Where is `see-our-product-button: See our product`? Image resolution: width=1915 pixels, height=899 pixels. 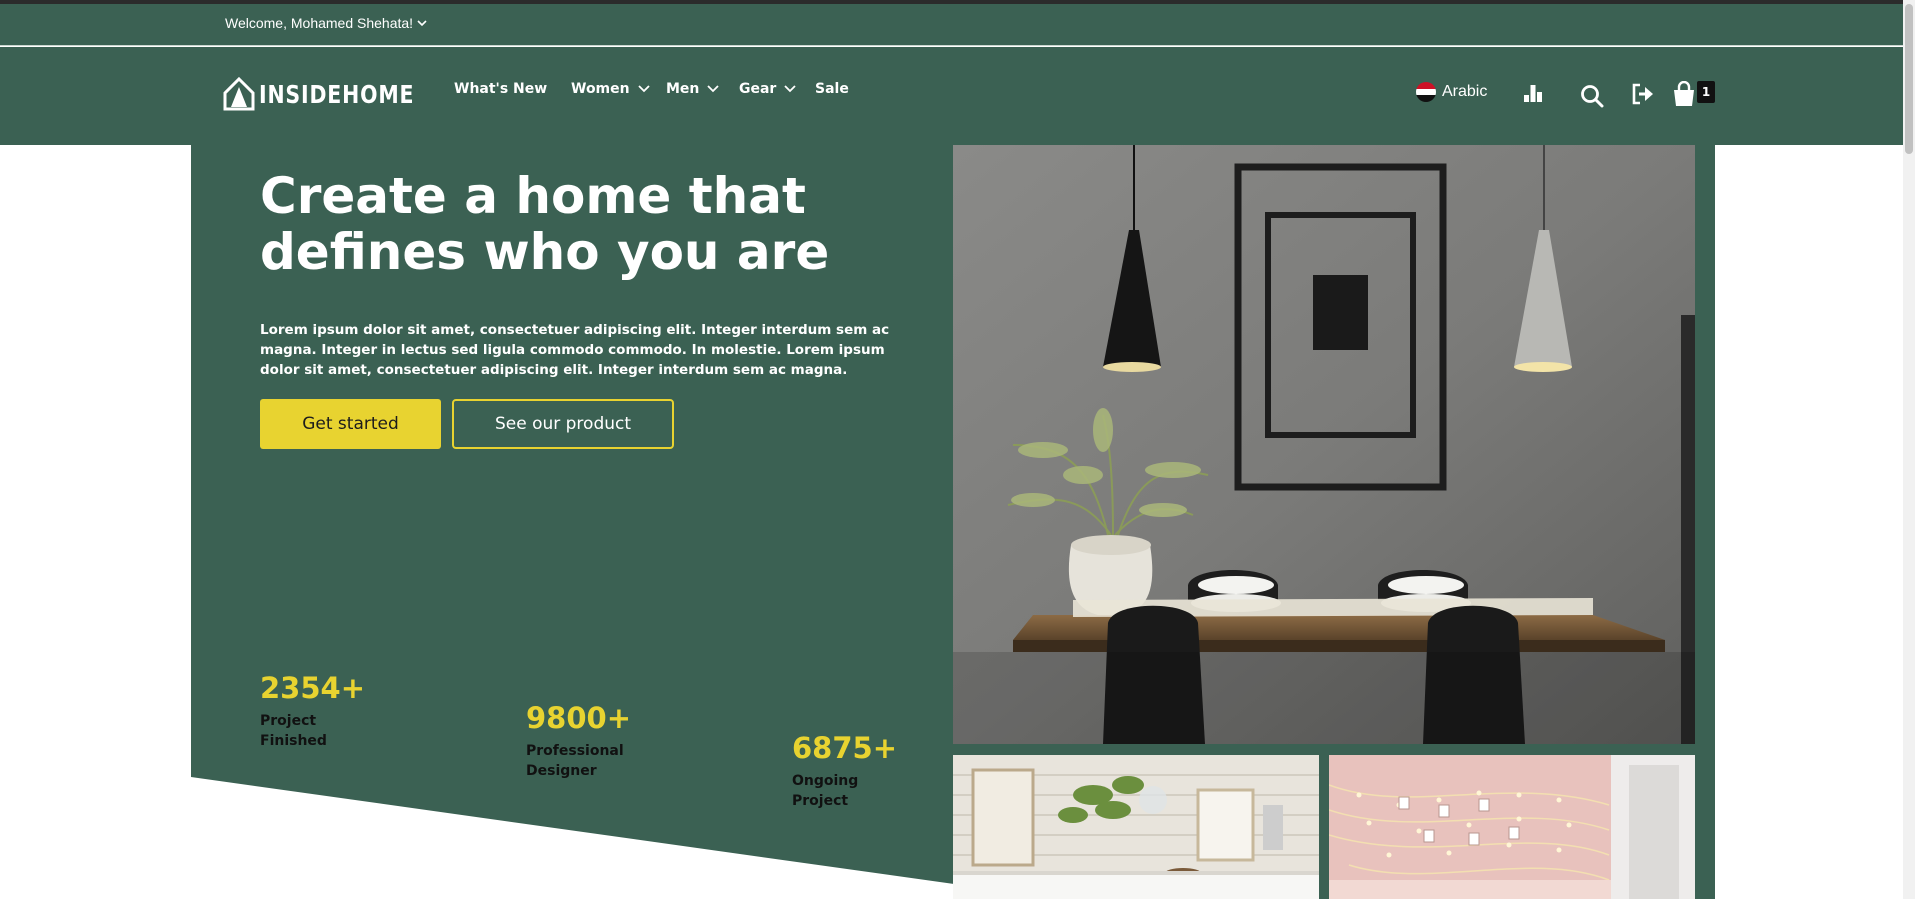
see-our-product-button: See our product is located at coordinates (563, 424).